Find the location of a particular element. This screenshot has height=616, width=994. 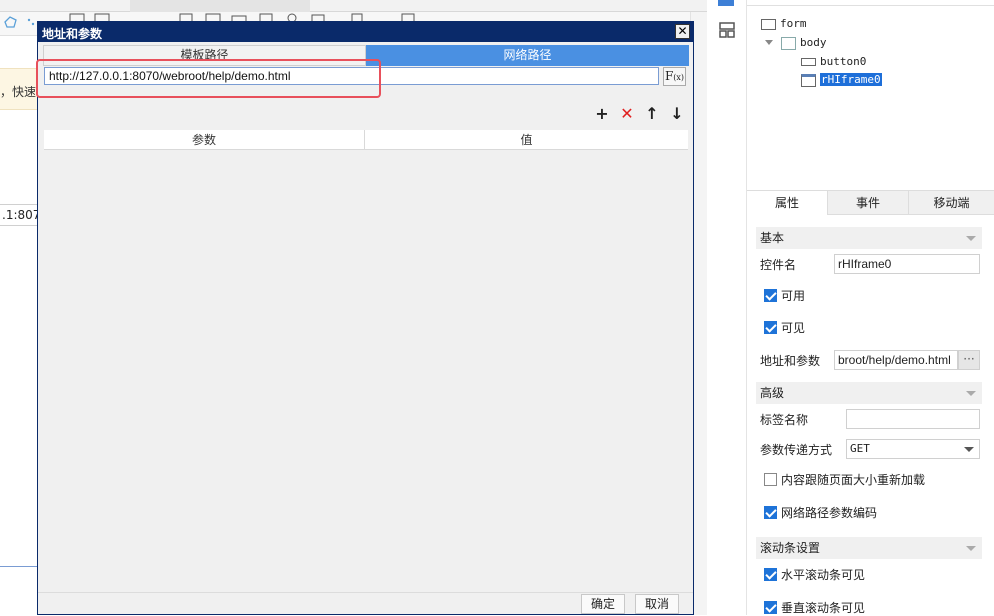

tree-node-label: form is located at coordinates (793, 23).